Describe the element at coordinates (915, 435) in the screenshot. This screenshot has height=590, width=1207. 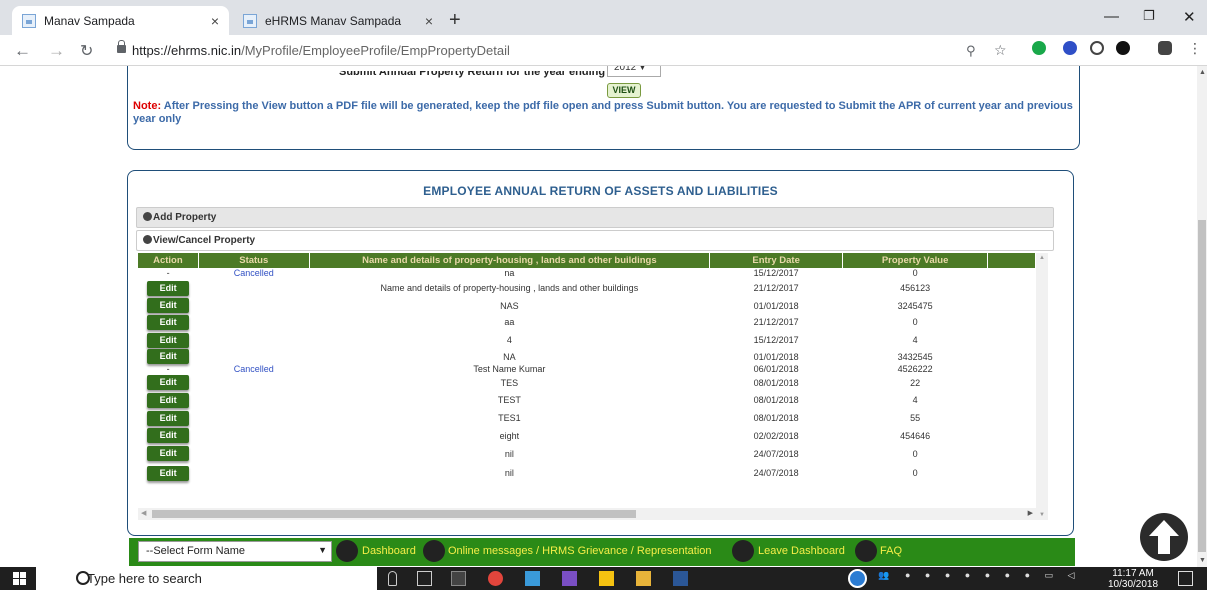
I see `property-value-cell: 454646` at that location.